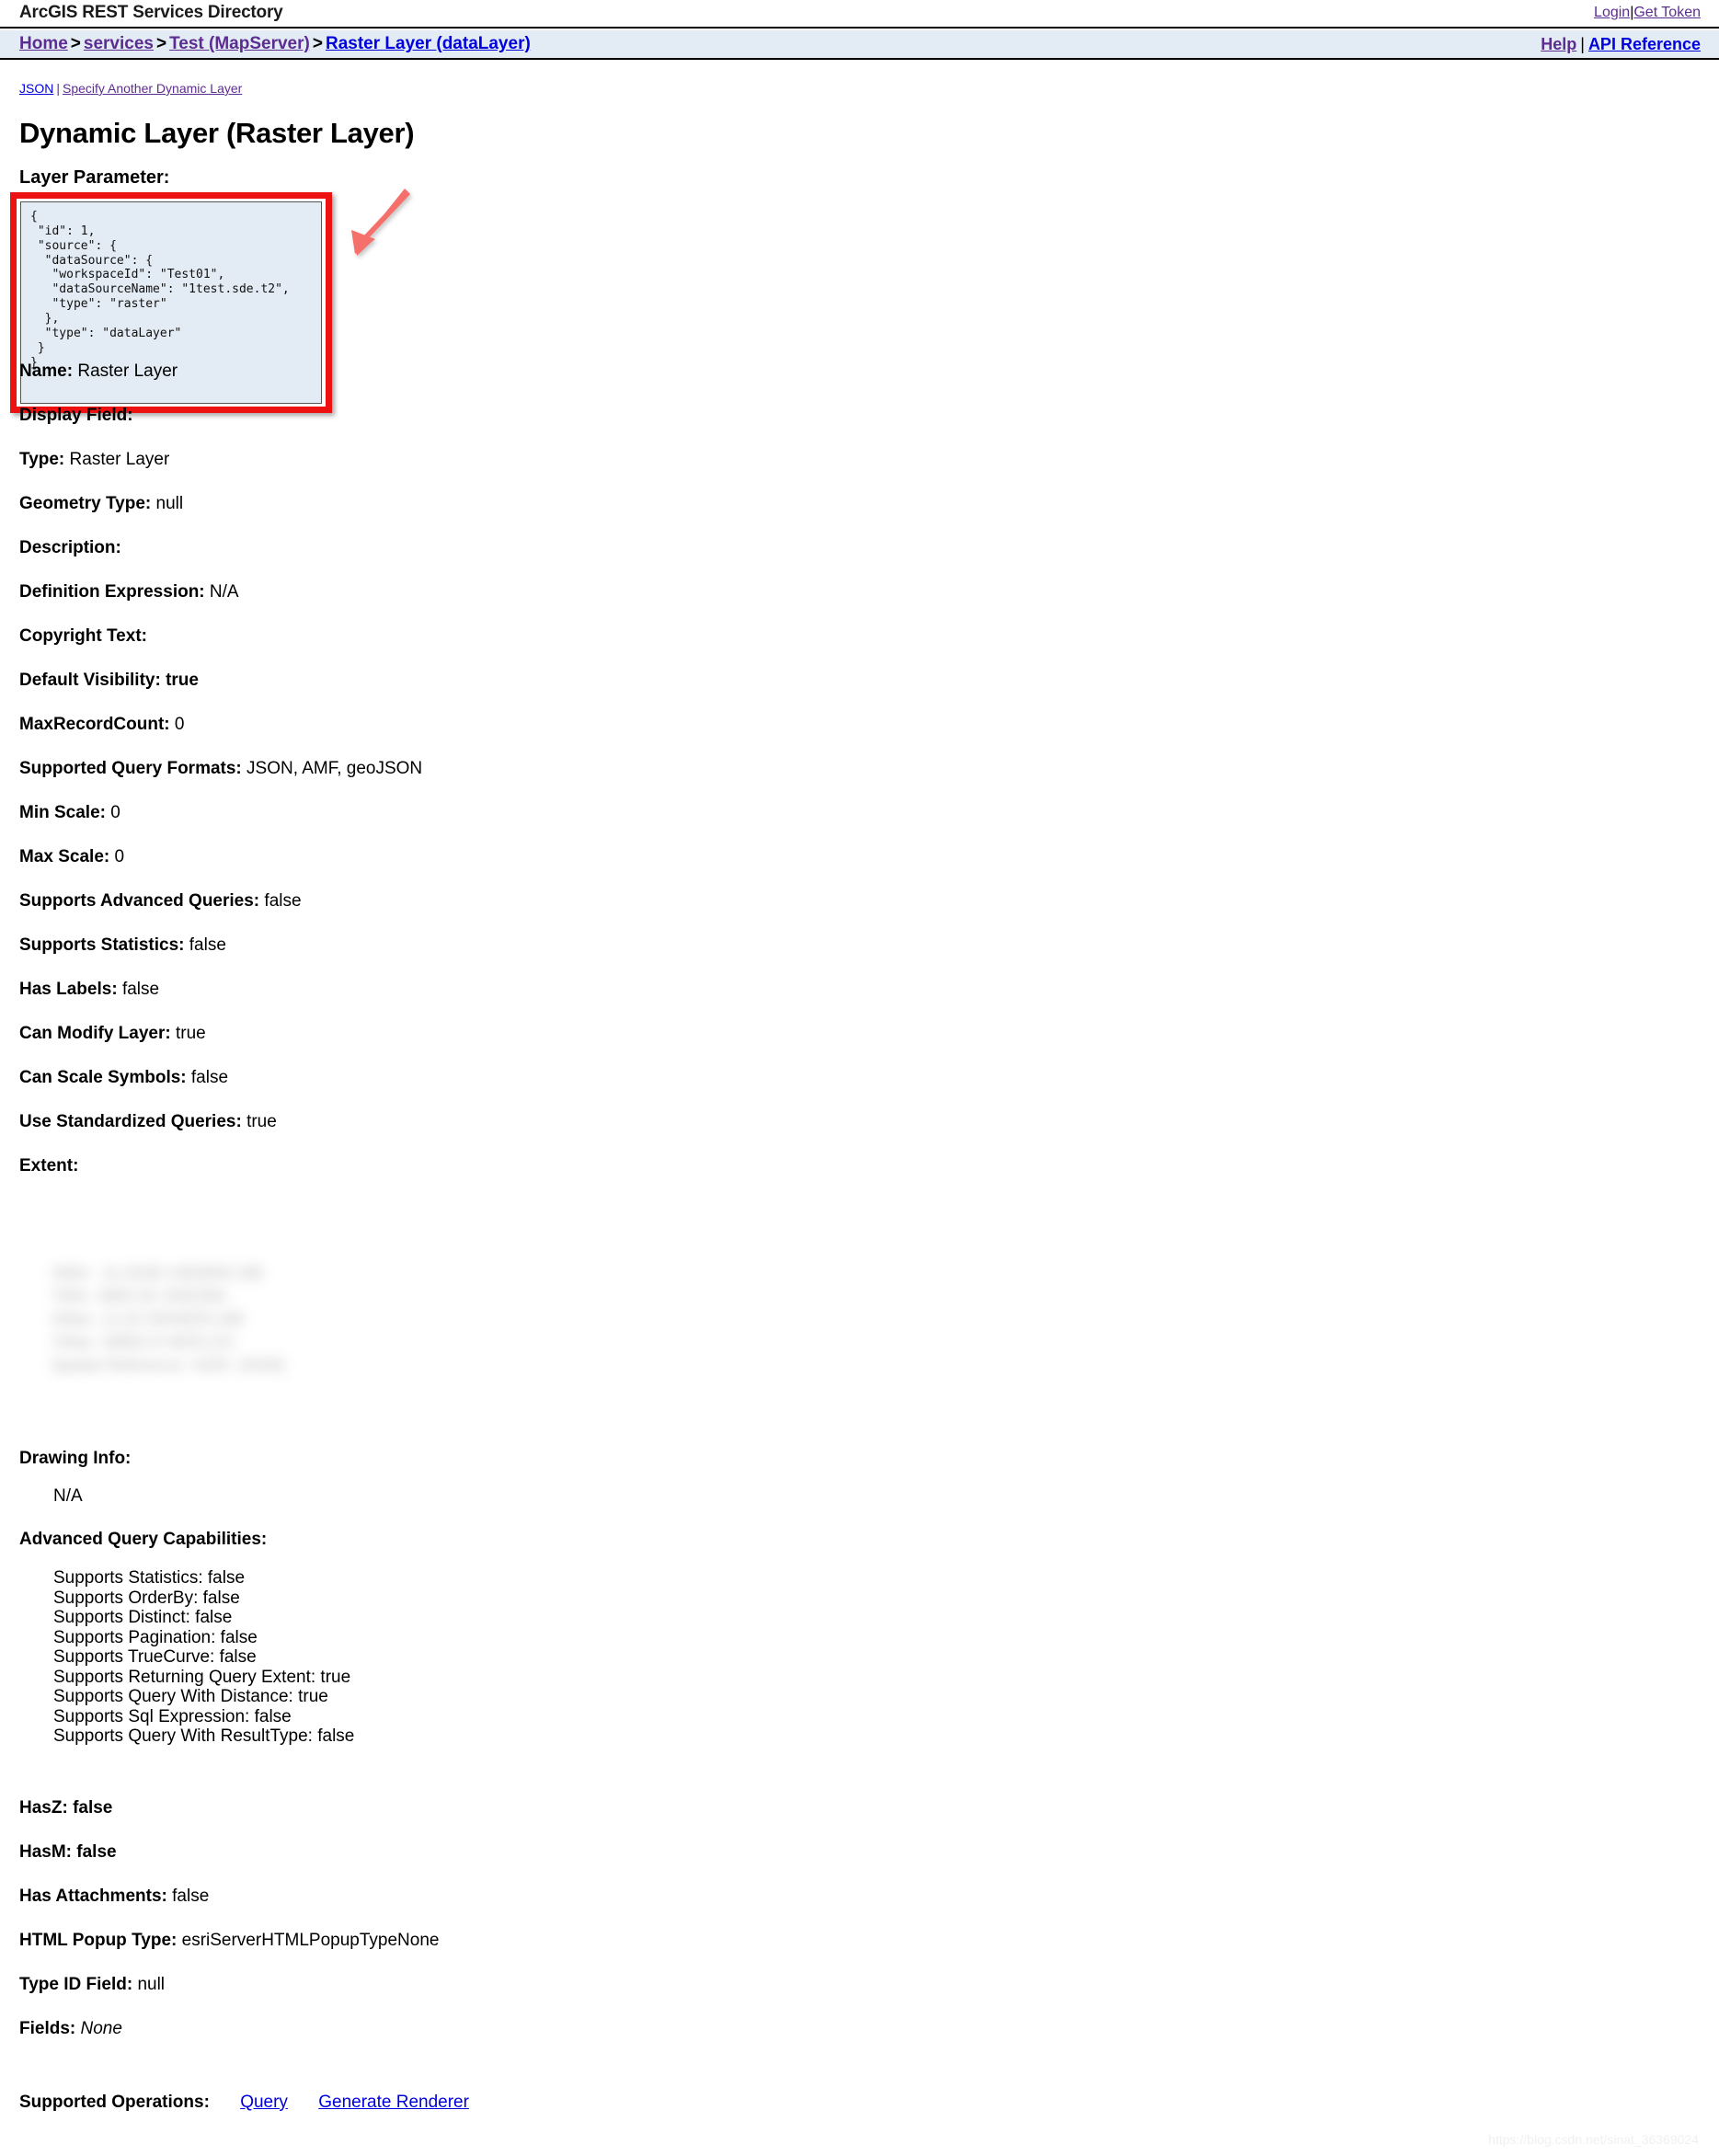  I want to click on property-label: Geometry Type:, so click(86, 503).